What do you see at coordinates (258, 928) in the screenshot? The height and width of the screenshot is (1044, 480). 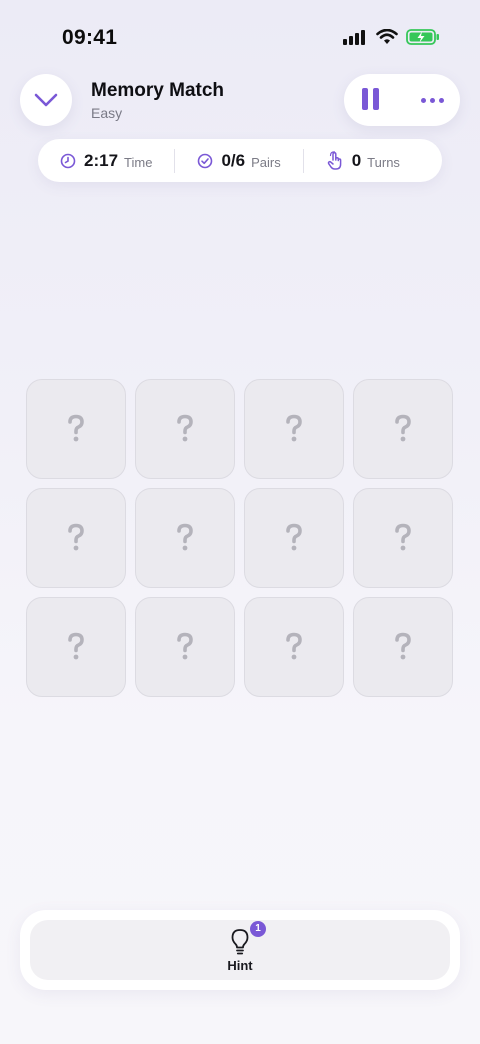 I see `hint-count-badge: 1` at bounding box center [258, 928].